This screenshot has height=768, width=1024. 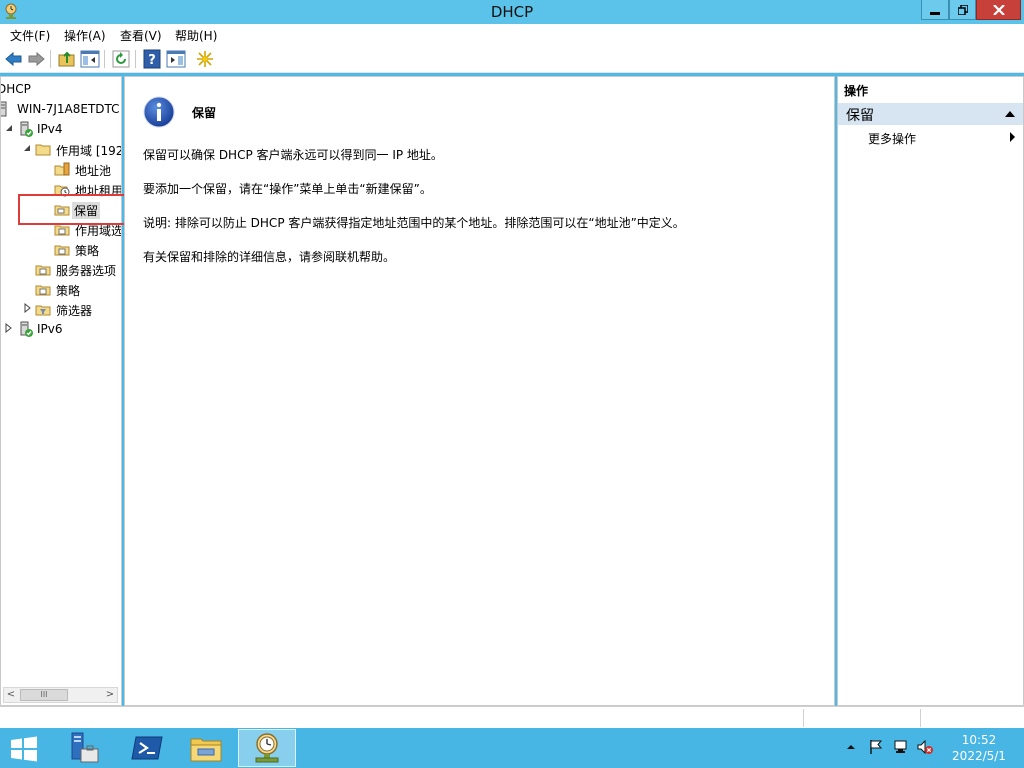 I want to click on actions-section-label: 保留, so click(x=860, y=116).